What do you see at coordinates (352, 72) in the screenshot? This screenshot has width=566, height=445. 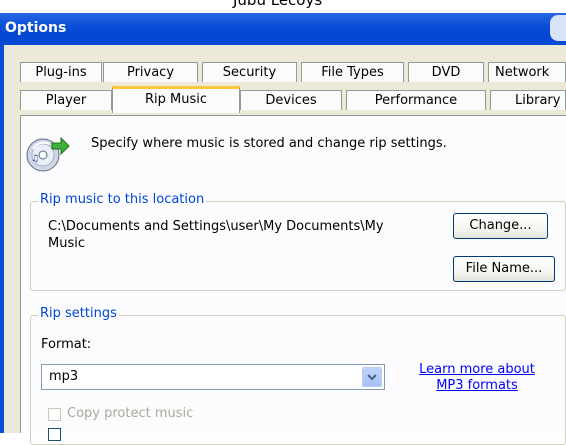 I see `tab-file-types: File Types` at bounding box center [352, 72].